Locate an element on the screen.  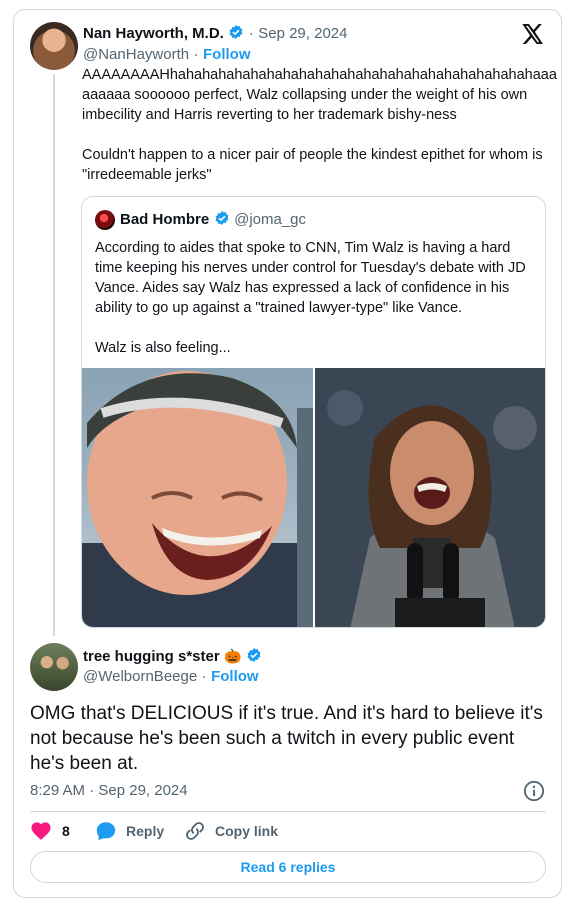
link-icon is located at coordinates (195, 831).